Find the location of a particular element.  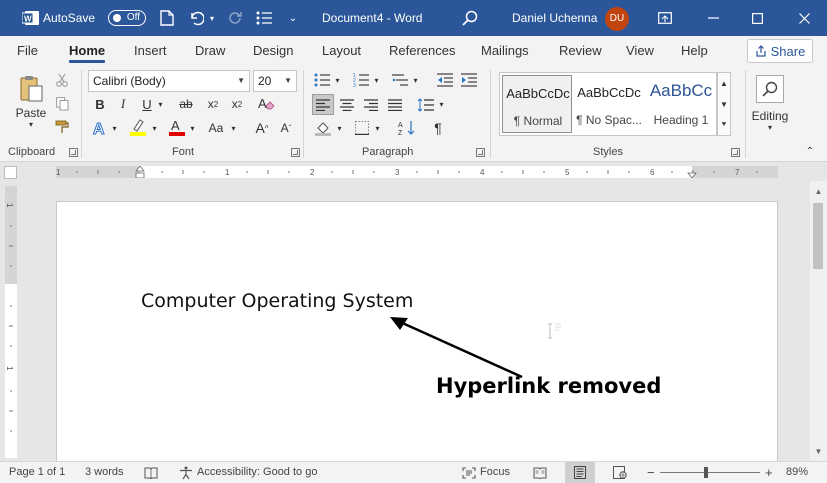

web-layout-icon is located at coordinates (620, 472).